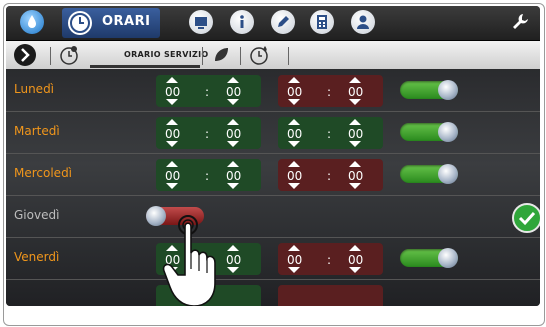 The image size is (546, 327). Describe the element at coordinates (43, 173) in the screenshot. I see `day-label: Mercoledì` at that location.